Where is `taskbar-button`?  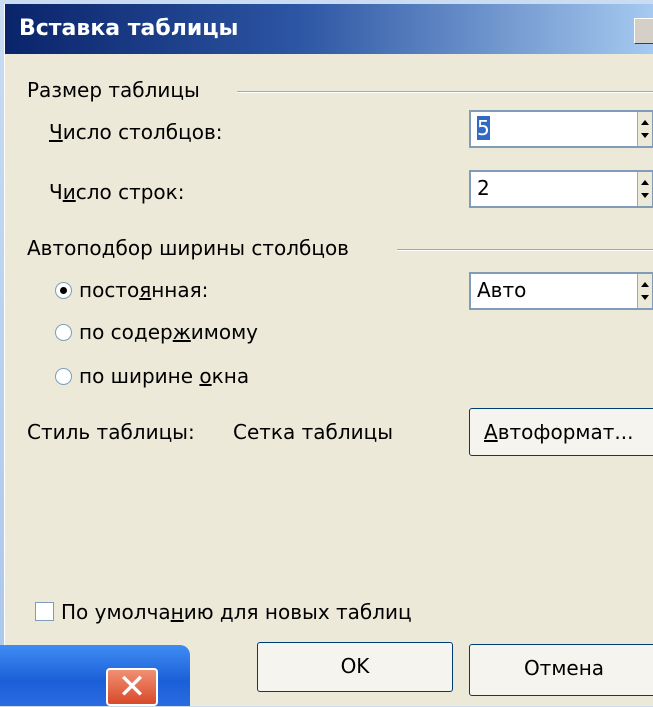 taskbar-button is located at coordinates (95, 675).